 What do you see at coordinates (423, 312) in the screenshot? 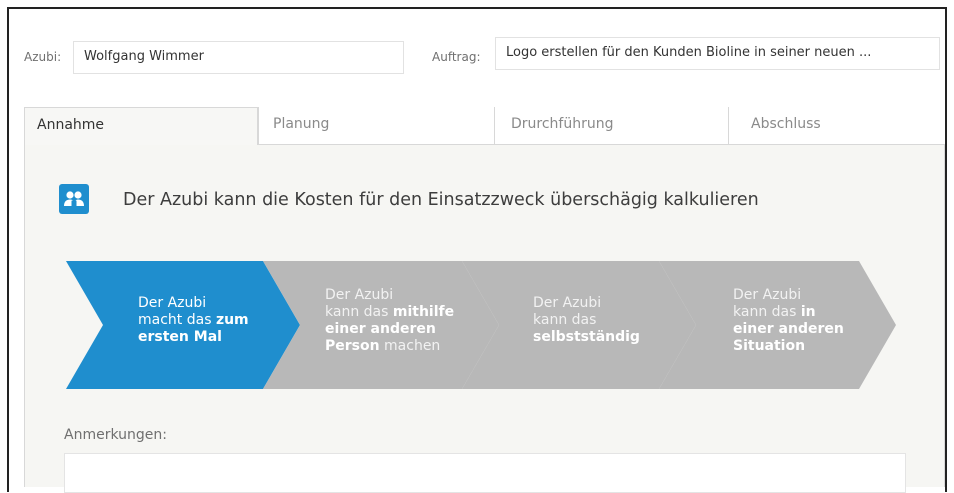
I see `step-2-line2-bold: mithilfe` at bounding box center [423, 312].